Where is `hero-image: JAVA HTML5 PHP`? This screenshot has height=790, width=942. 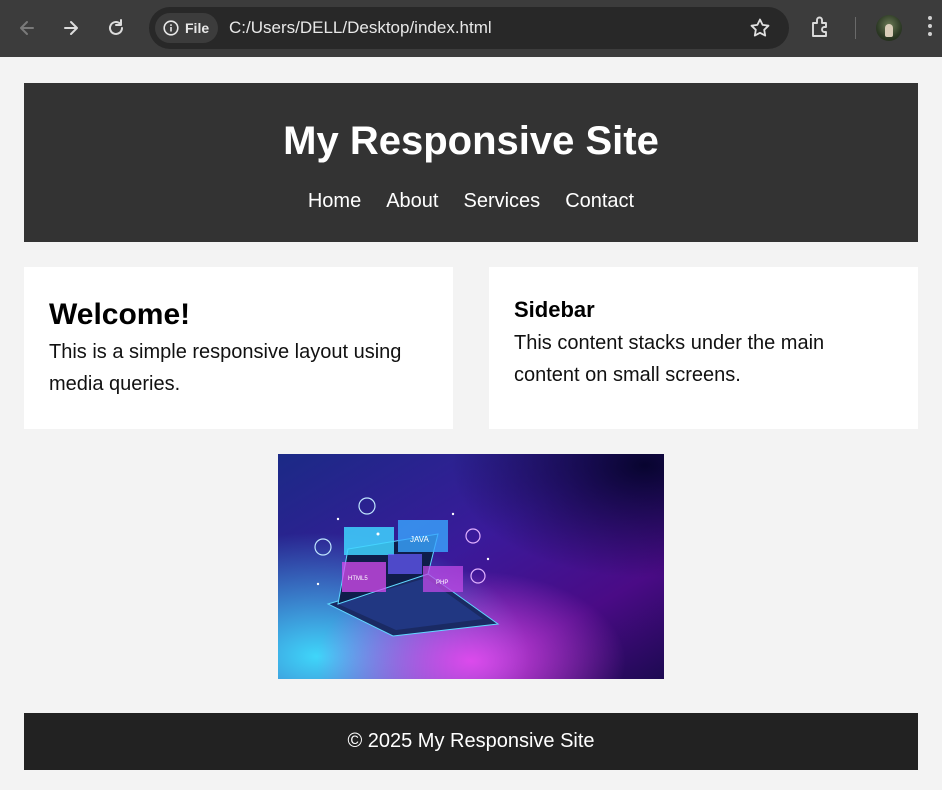
hero-image: JAVA HTML5 PHP is located at coordinates (471, 566).